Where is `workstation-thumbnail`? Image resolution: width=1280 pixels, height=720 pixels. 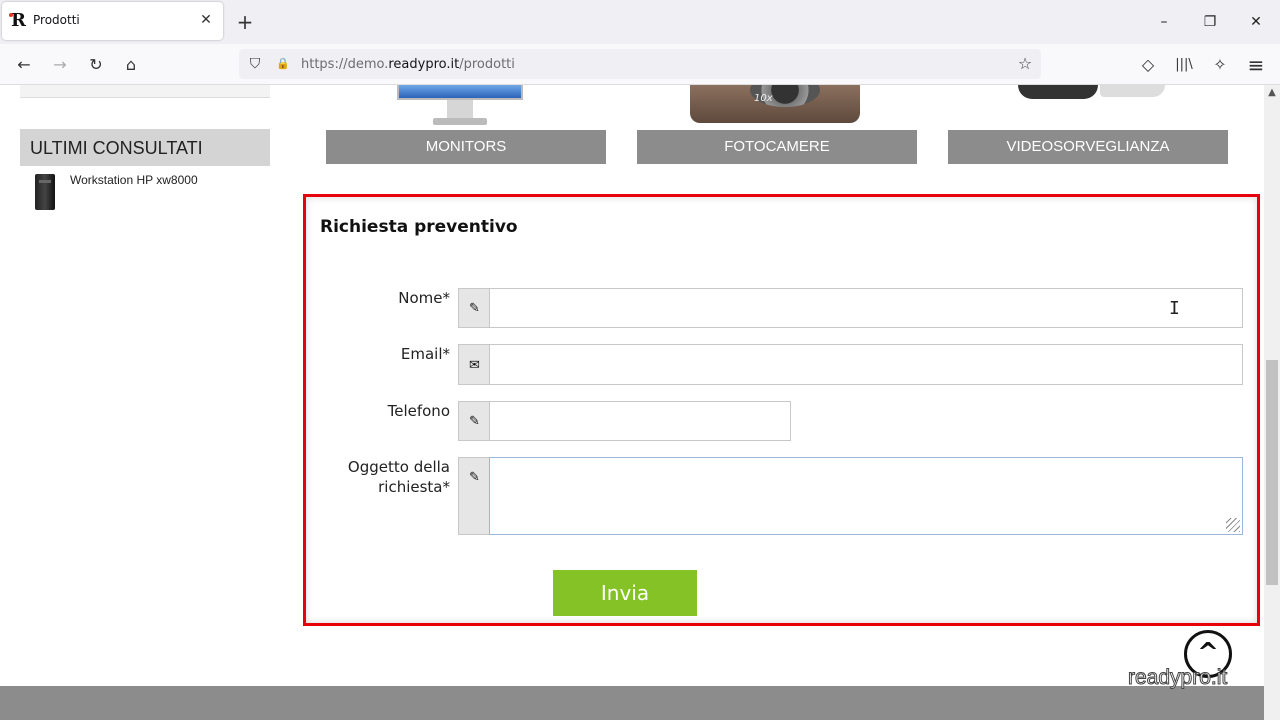
workstation-thumbnail is located at coordinates (45, 192).